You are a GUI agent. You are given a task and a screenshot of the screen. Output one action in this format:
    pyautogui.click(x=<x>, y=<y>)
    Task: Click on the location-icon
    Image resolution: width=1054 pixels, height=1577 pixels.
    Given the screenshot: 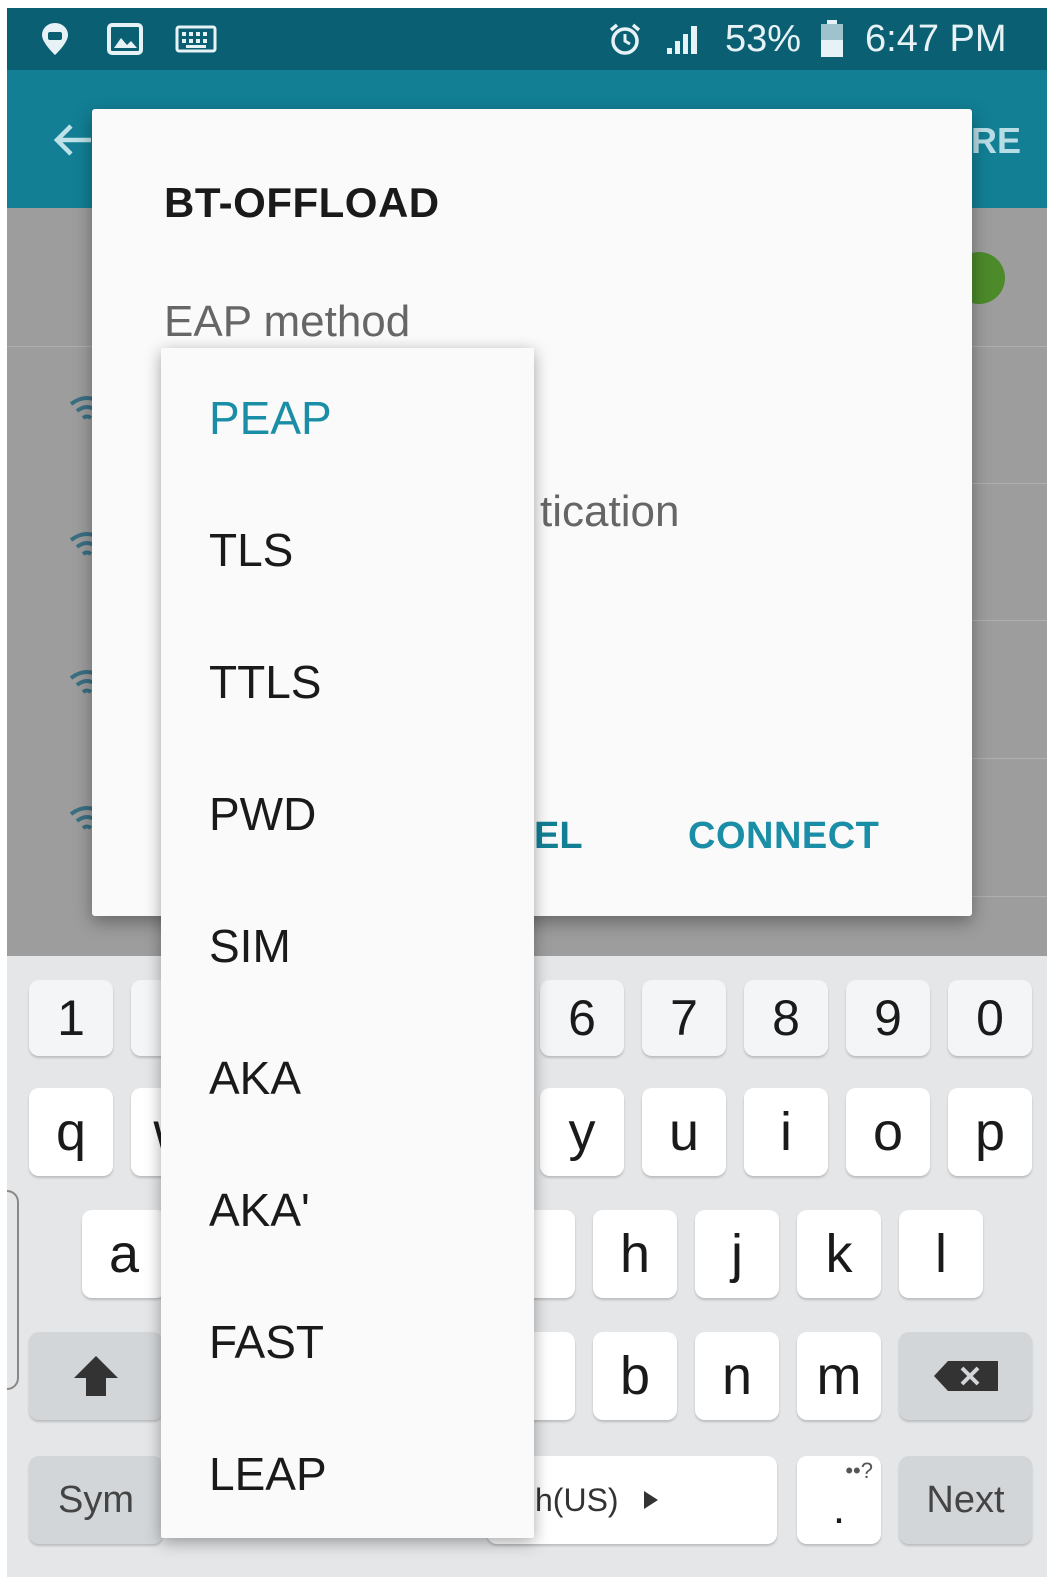 What is the action you would take?
    pyautogui.click(x=55, y=39)
    